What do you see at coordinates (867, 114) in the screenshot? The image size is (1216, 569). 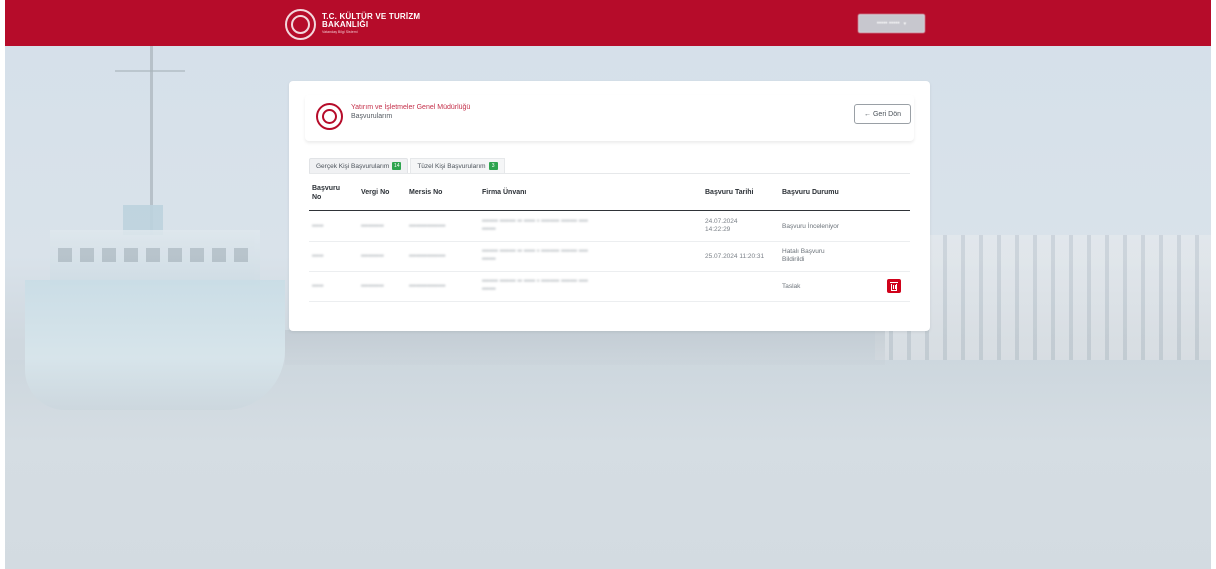 I see `arrow-left-icon: ←` at bounding box center [867, 114].